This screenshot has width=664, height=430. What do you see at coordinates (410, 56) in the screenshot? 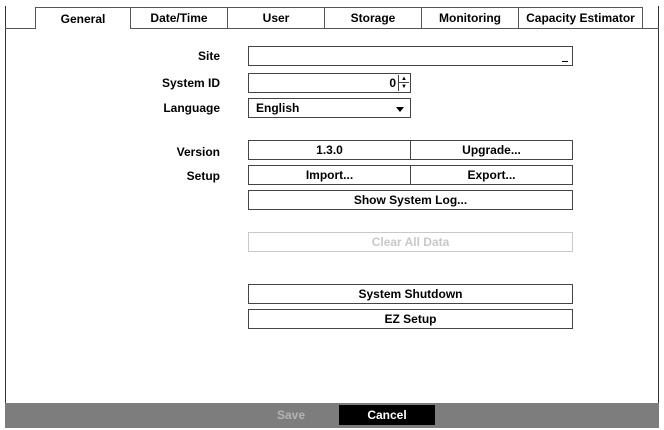
I see `site-input` at bounding box center [410, 56].